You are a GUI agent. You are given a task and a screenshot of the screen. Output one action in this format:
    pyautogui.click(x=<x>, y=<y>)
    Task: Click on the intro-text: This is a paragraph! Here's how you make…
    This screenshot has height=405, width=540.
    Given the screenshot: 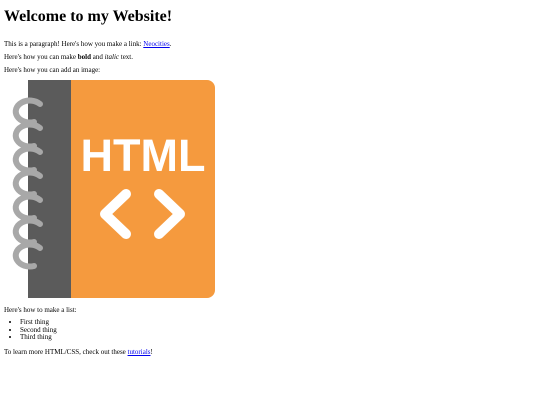 What is the action you would take?
    pyautogui.click(x=74, y=44)
    